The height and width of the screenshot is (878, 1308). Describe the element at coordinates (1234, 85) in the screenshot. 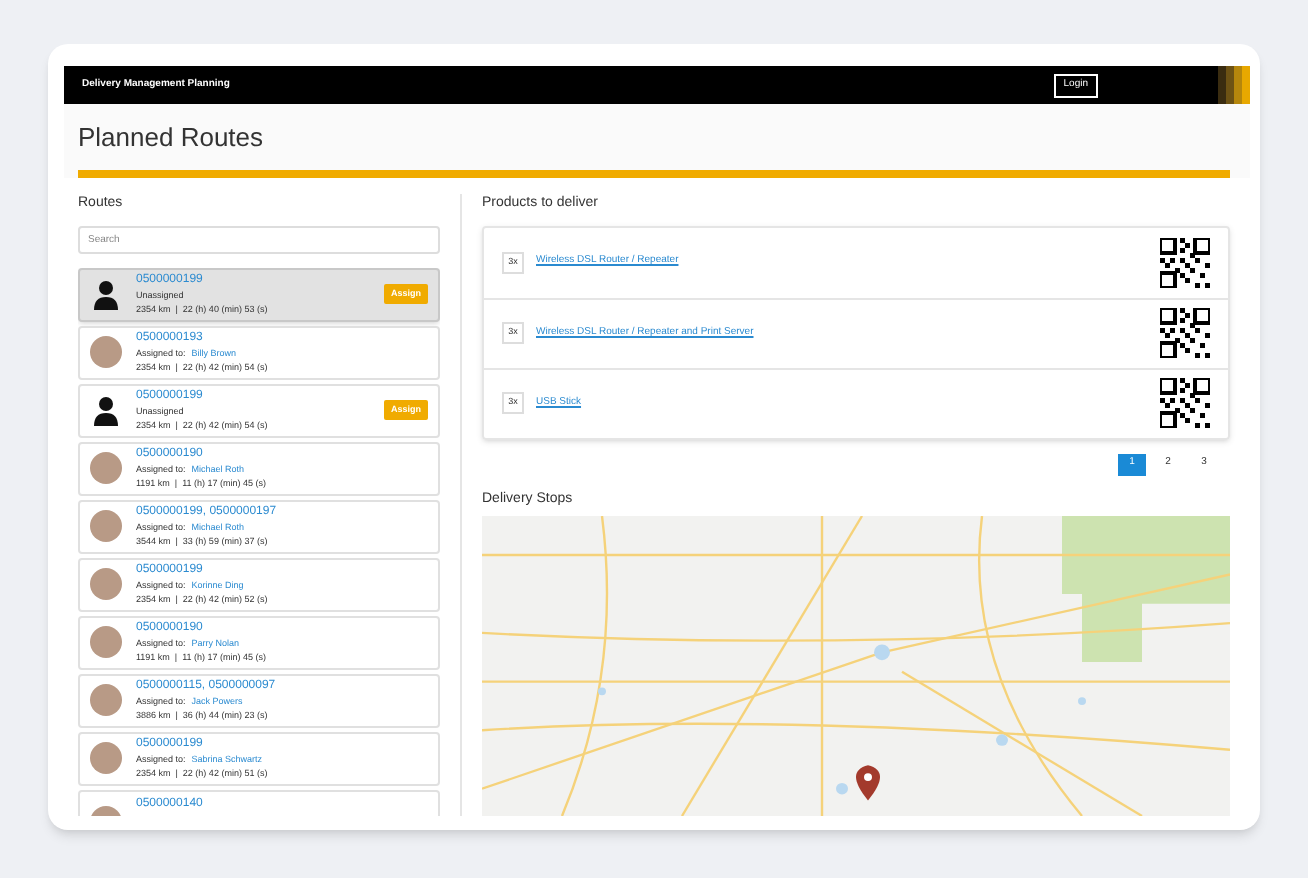

I see `stripes-drawing` at that location.